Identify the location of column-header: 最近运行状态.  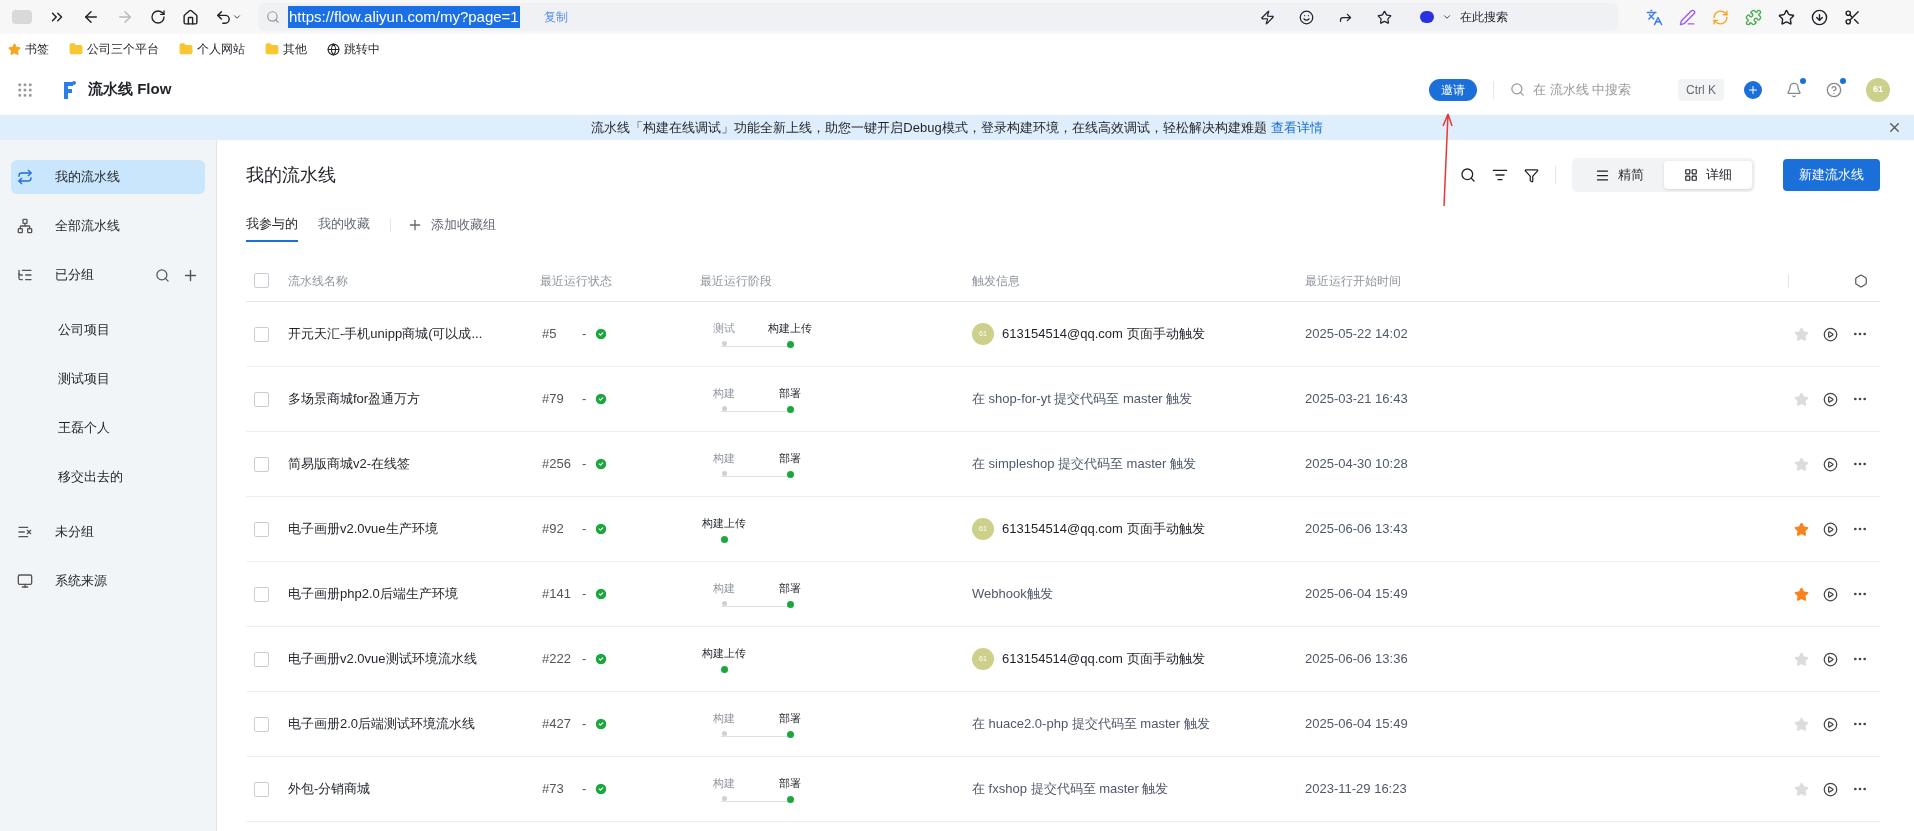
(576, 281).